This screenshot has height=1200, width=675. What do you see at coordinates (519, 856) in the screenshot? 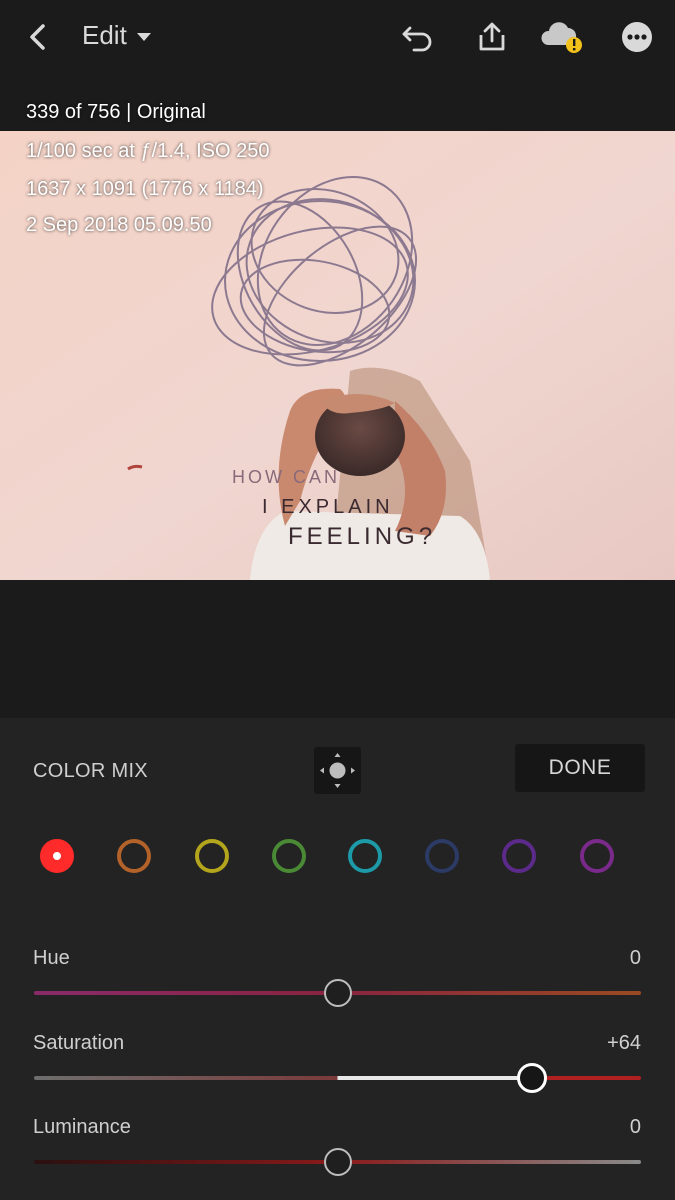
I see `swatch-purple` at bounding box center [519, 856].